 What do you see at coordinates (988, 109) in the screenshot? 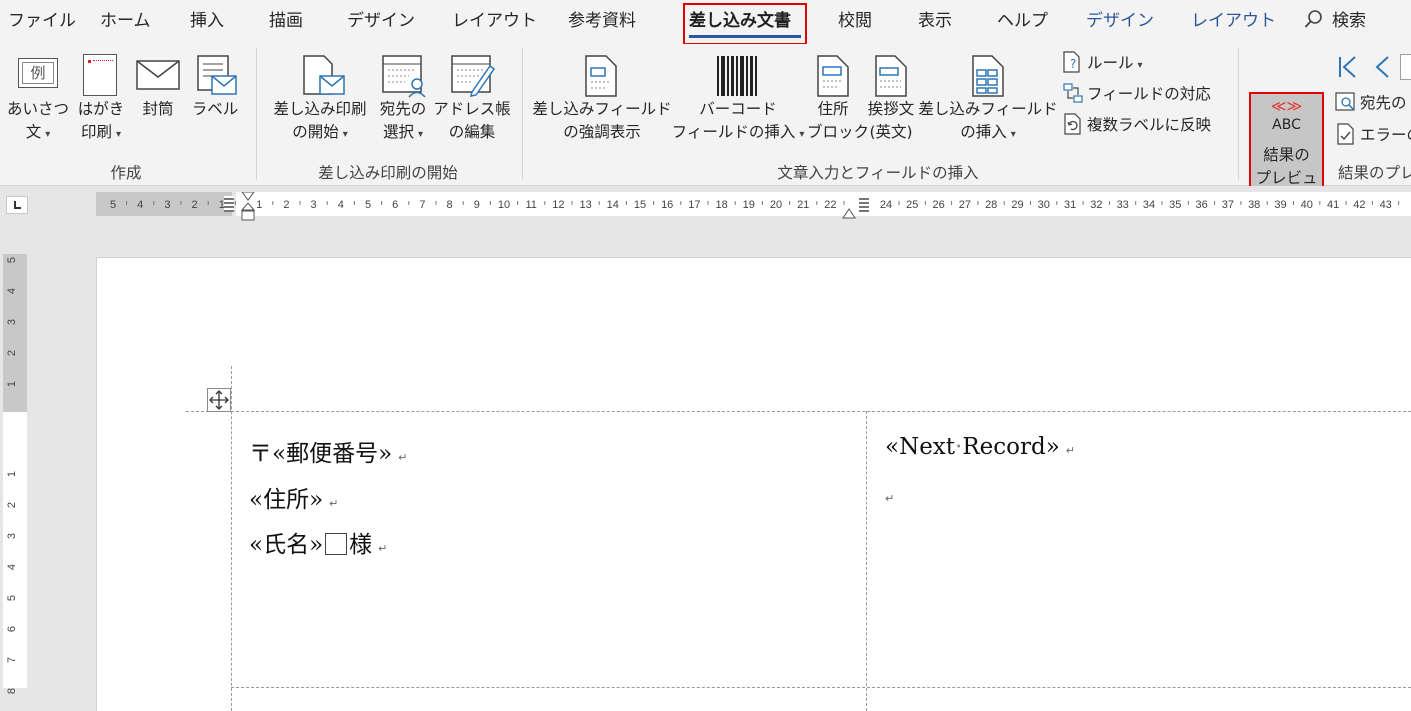
I see `insert-merge-field-label-1: 差し込みフィールド` at bounding box center [988, 109].